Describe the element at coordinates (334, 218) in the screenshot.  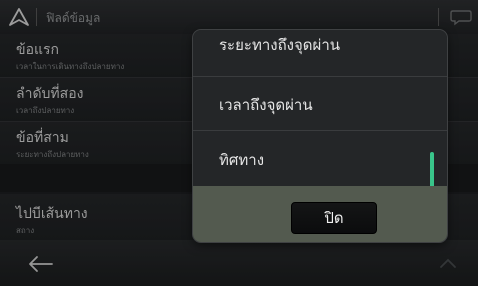
I see `close-button: ปิด` at that location.